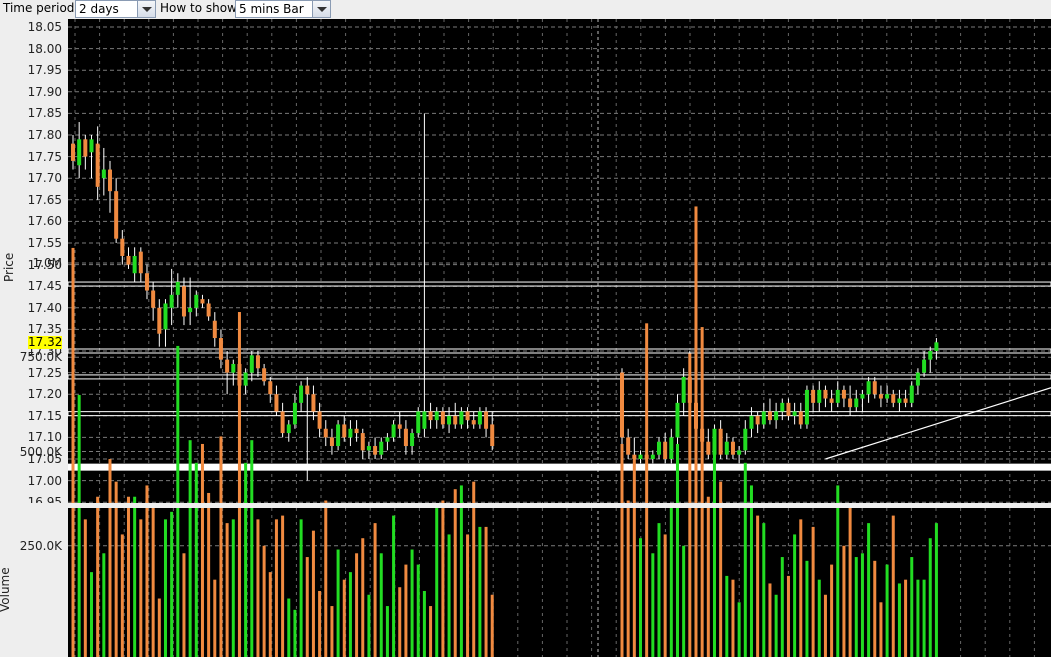 The height and width of the screenshot is (657, 1051). Describe the element at coordinates (525, 505) in the screenshot. I see `panel-separator` at that location.